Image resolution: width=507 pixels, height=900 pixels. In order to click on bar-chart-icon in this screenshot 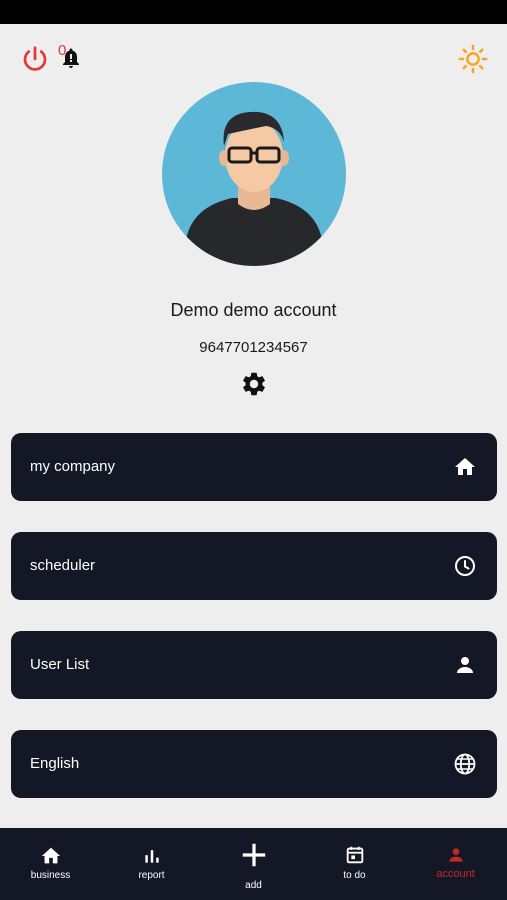, I will do `click(151, 856)`.